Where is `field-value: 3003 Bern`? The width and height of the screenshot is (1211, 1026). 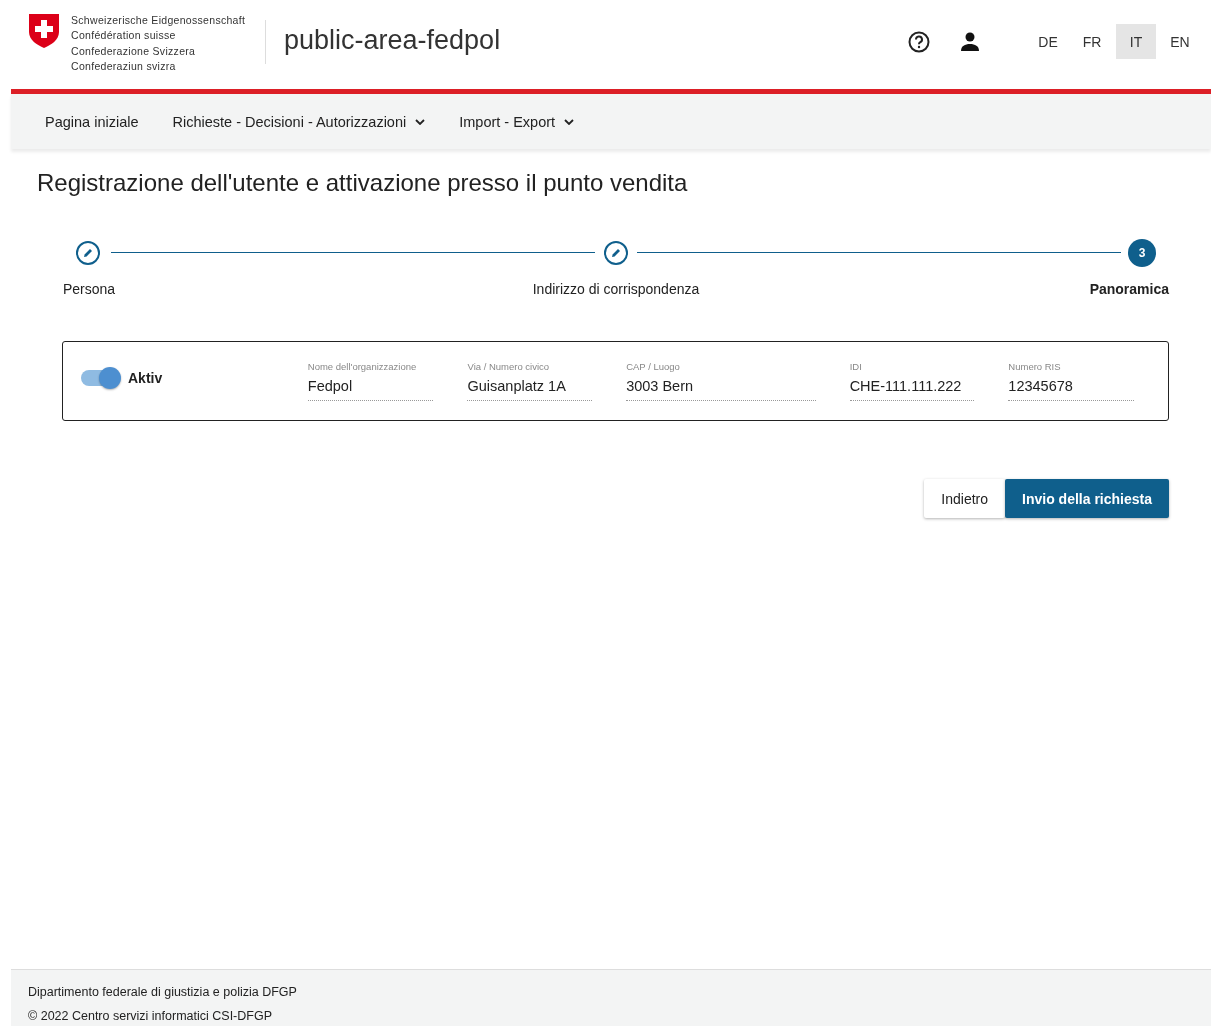 field-value: 3003 Bern is located at coordinates (721, 389).